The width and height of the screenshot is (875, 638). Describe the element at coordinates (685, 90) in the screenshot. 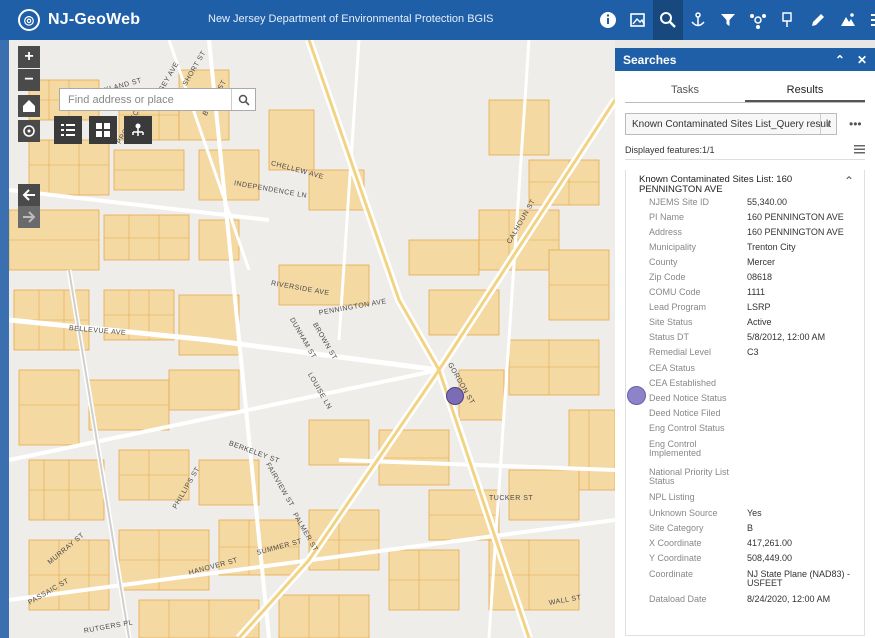

I see `tab-tasks: Tasks` at that location.